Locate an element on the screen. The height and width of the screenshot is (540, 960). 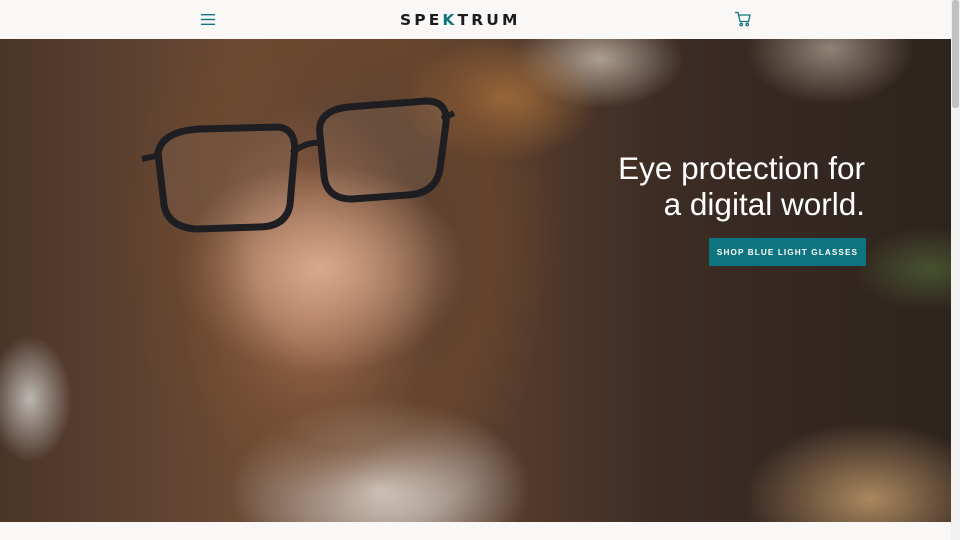
hero-heading: Eye protection for a digital world. is located at coordinates (715, 186).